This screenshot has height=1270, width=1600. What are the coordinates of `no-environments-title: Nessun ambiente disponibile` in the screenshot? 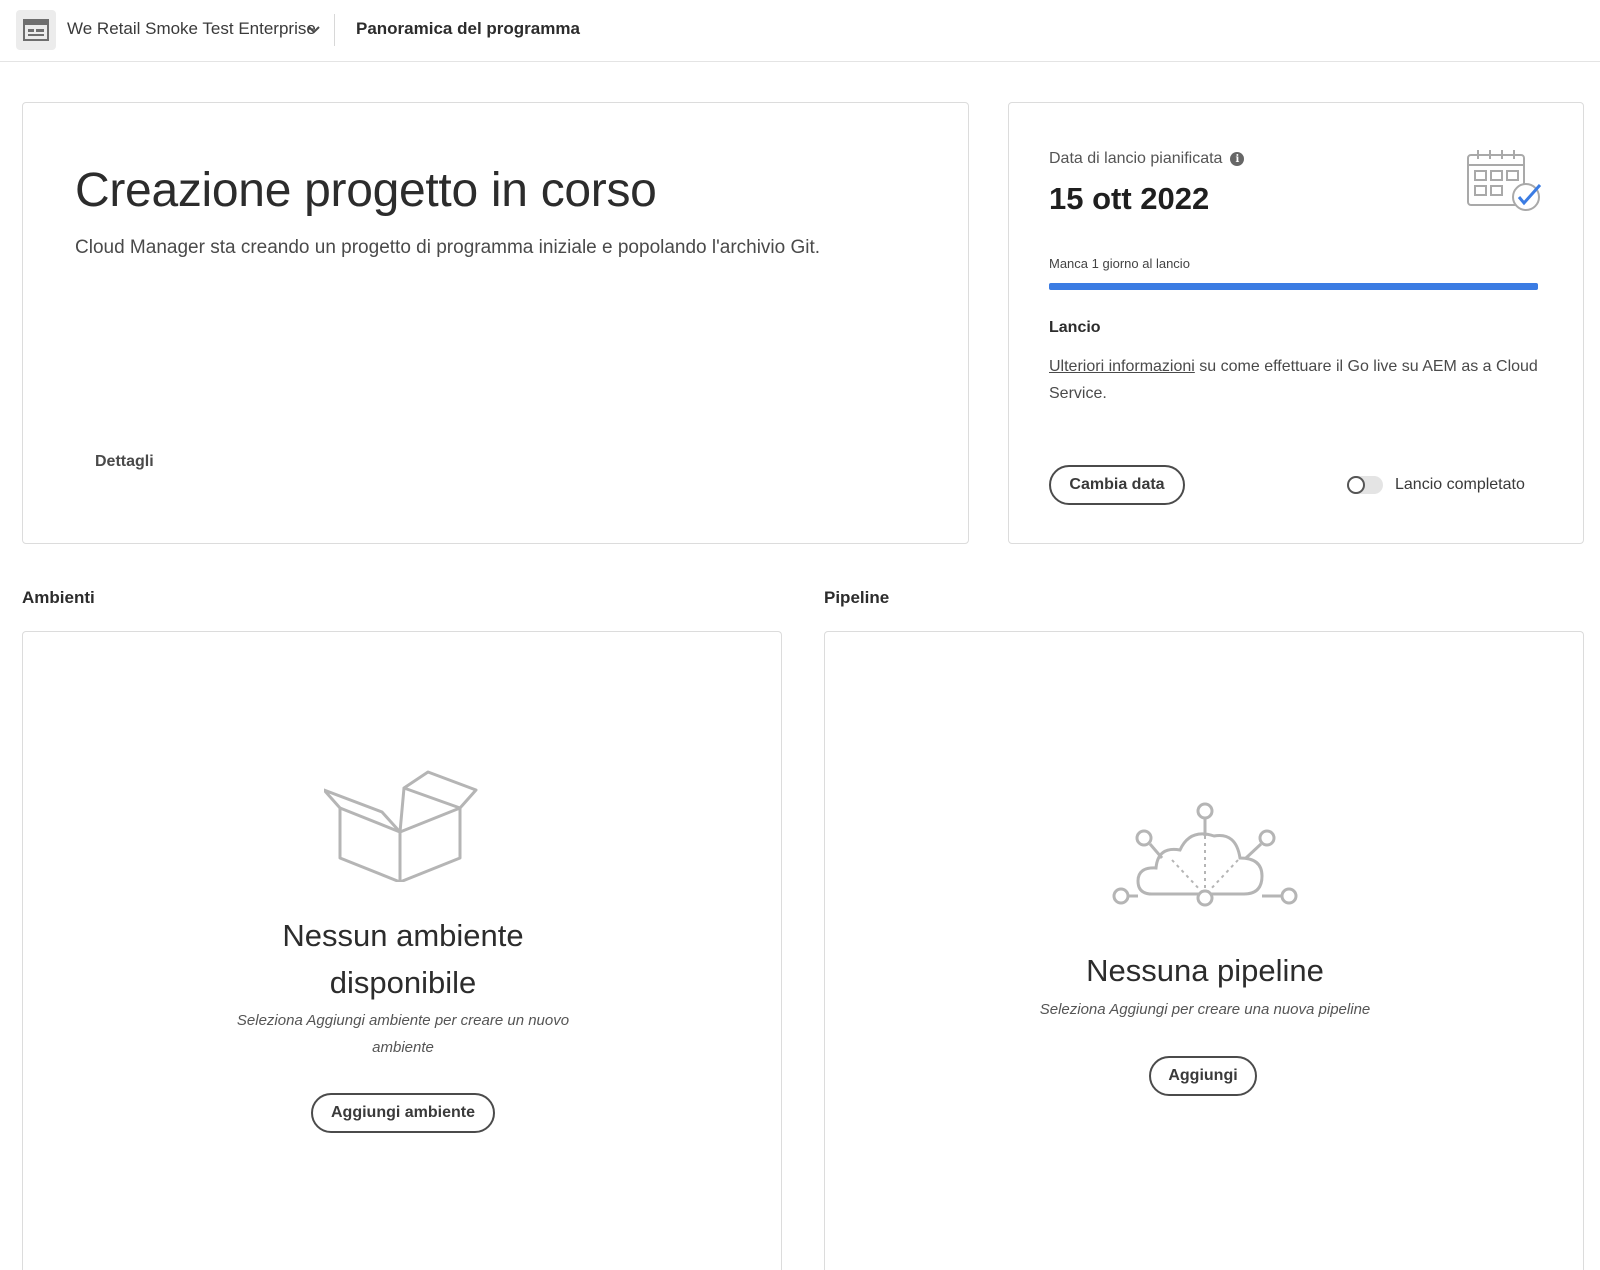 It's located at (403, 959).